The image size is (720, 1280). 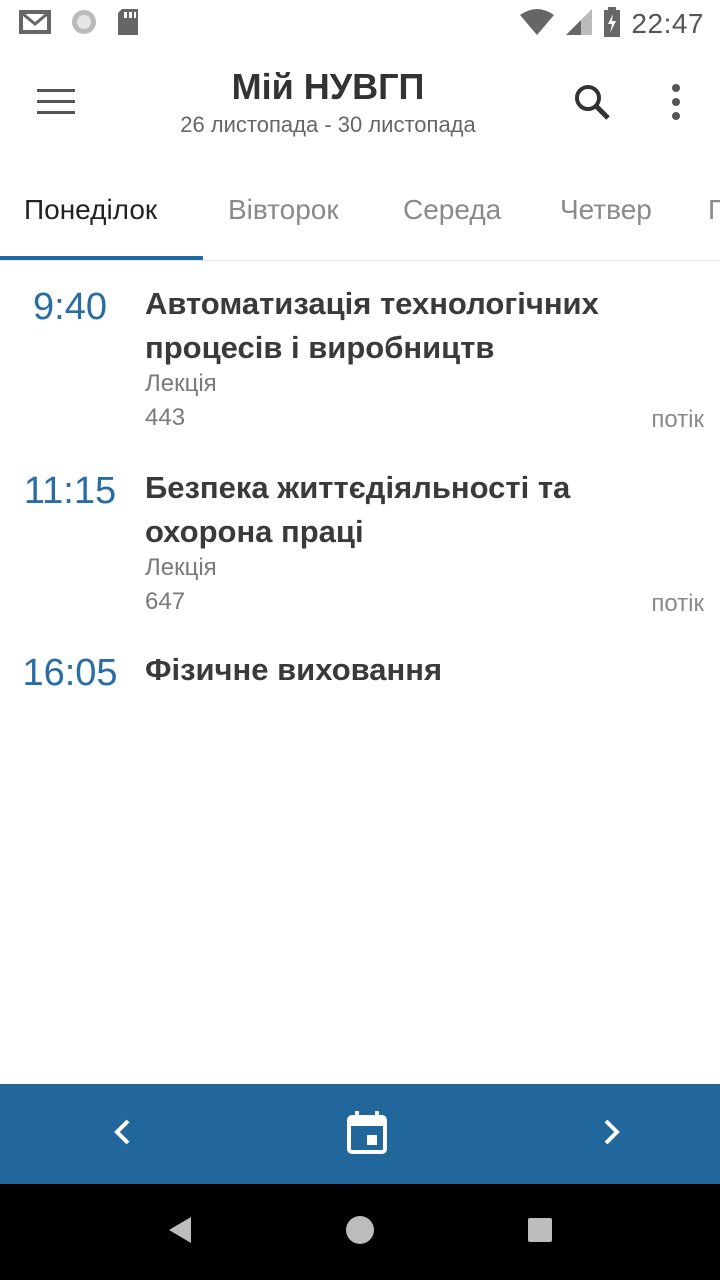 What do you see at coordinates (283, 210) in the screenshot?
I see `tab-tuesday: Вівторок` at bounding box center [283, 210].